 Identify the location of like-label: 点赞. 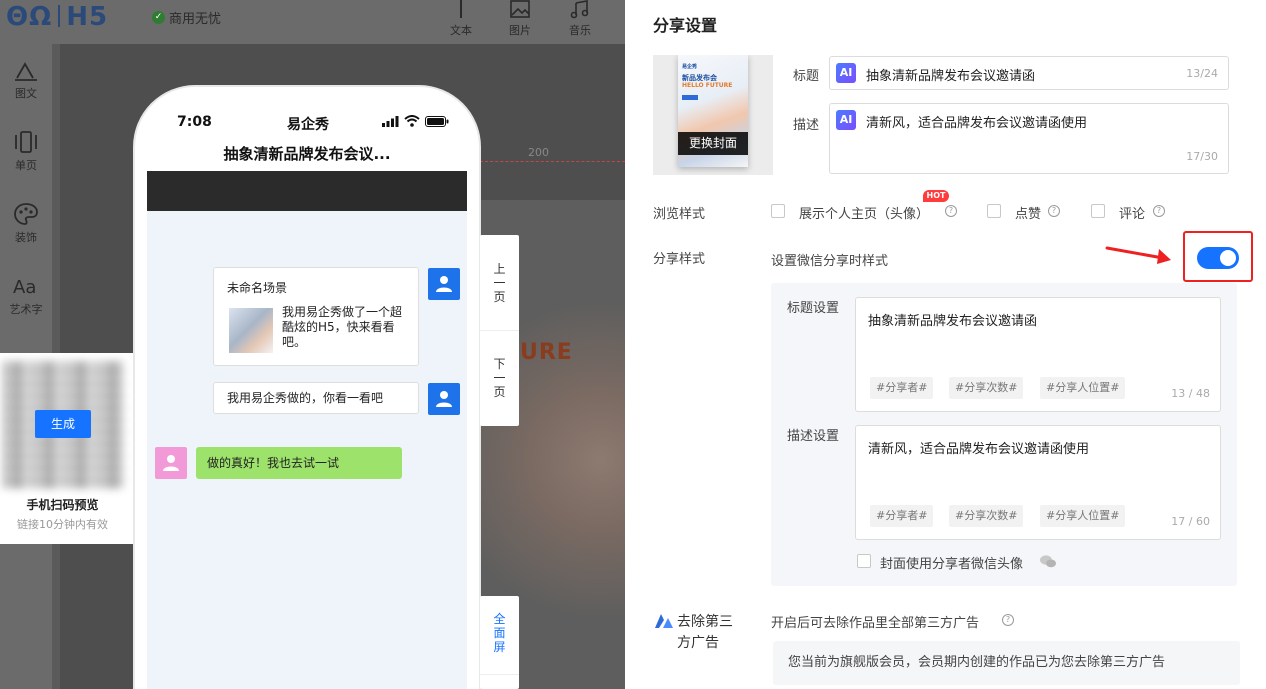
(1028, 214).